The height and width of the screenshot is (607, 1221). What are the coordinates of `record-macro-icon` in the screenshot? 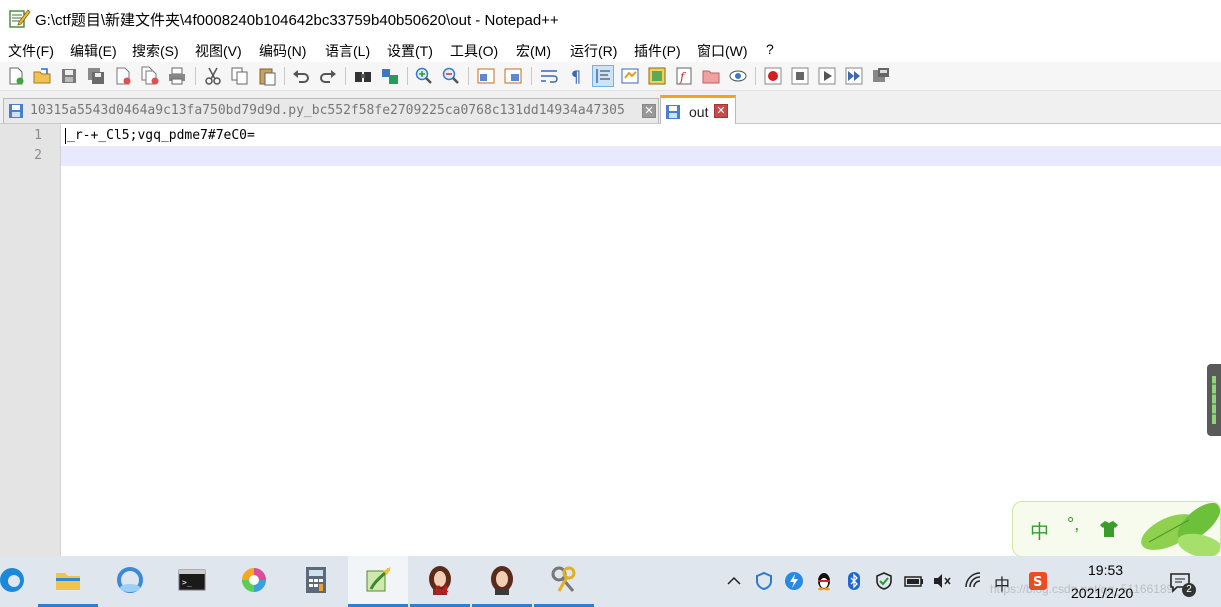 It's located at (773, 76).